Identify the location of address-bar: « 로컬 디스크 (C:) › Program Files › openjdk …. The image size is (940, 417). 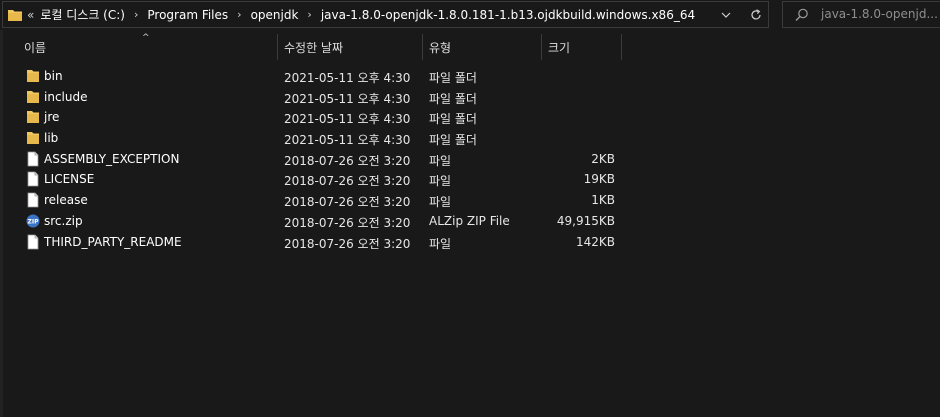
(385, 14).